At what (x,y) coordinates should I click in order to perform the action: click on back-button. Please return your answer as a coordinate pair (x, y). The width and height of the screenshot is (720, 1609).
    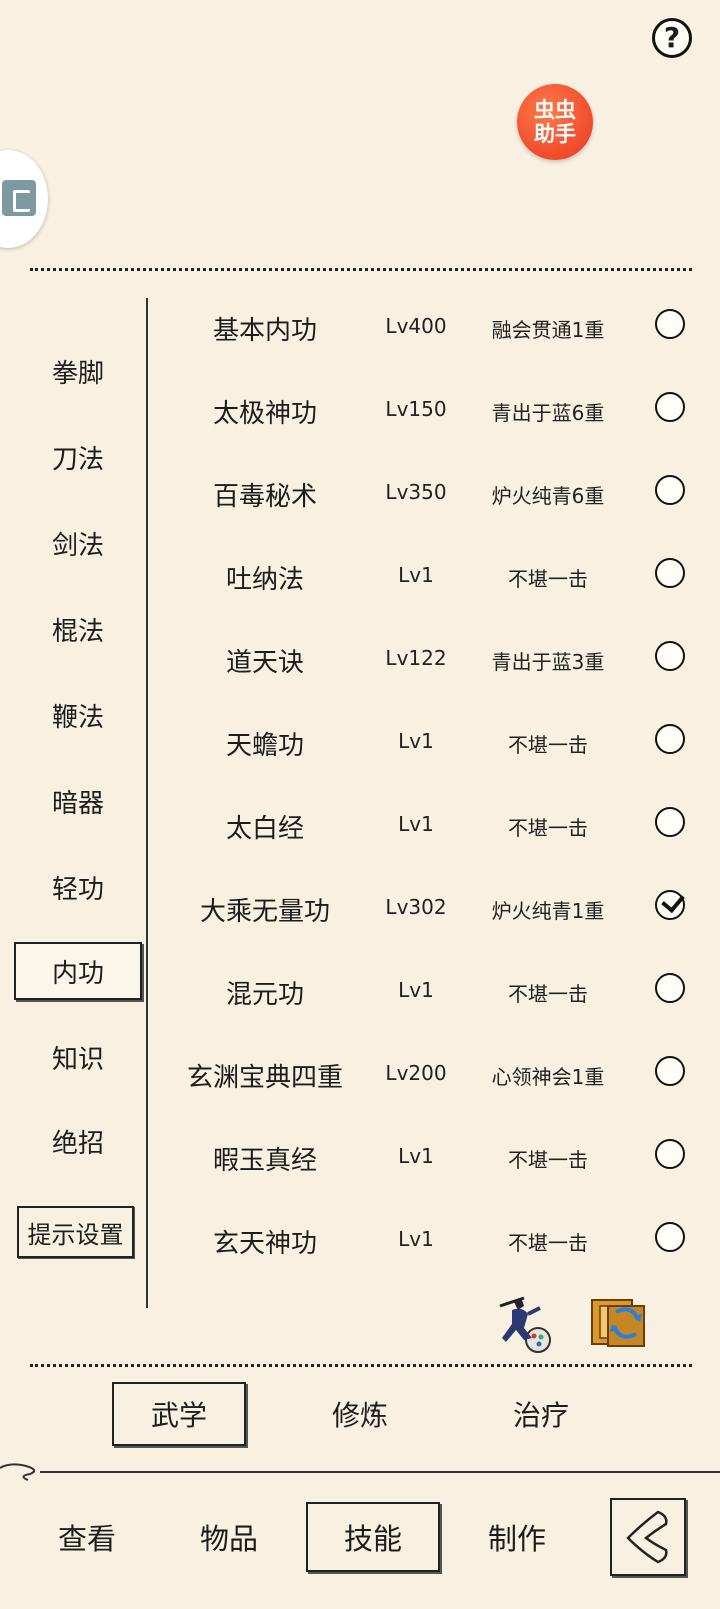
    Looking at the image, I should click on (648, 1537).